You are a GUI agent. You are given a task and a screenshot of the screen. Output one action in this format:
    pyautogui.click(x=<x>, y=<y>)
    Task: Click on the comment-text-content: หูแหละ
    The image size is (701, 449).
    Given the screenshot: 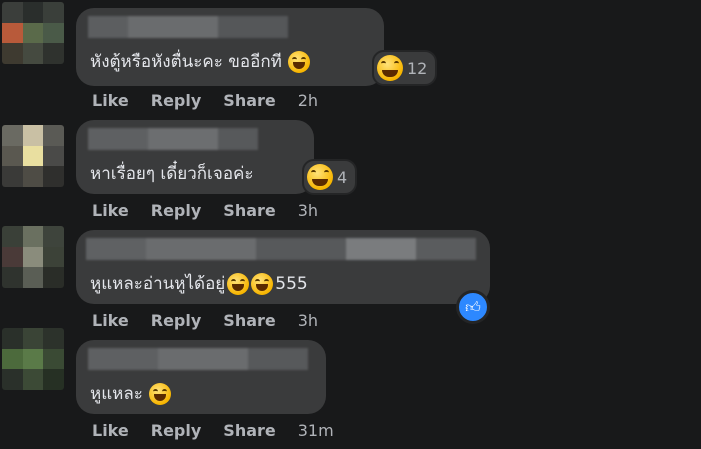 What is the action you would take?
    pyautogui.click(x=116, y=394)
    